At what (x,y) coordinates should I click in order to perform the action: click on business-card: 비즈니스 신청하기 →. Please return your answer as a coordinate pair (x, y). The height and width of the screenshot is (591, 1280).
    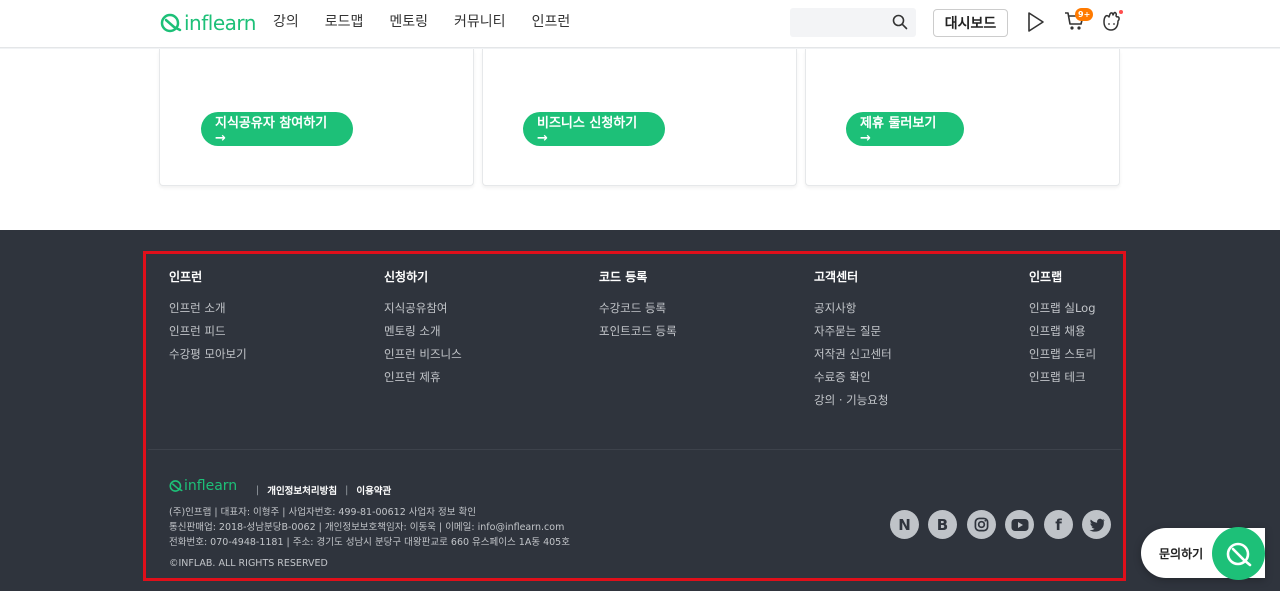
    Looking at the image, I should click on (639, 117).